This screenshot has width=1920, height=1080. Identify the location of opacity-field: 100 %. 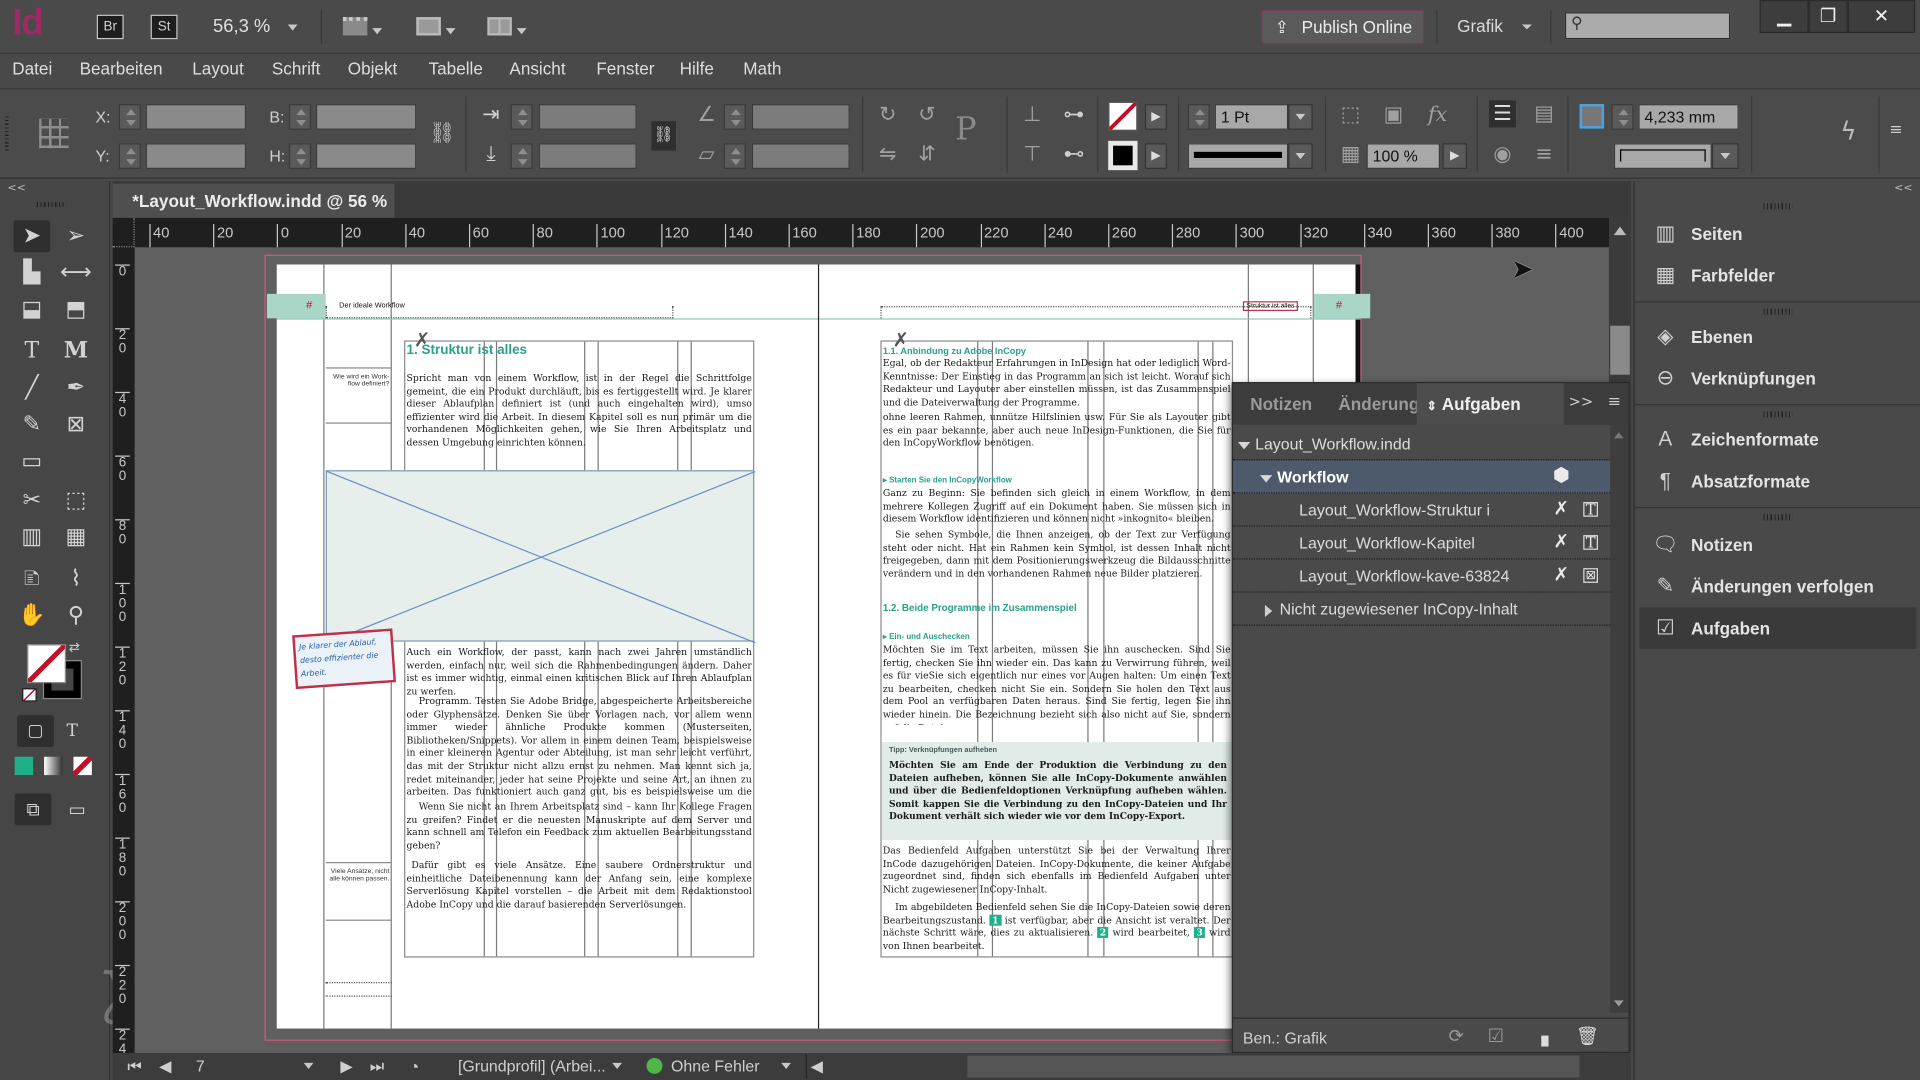
(1403, 156).